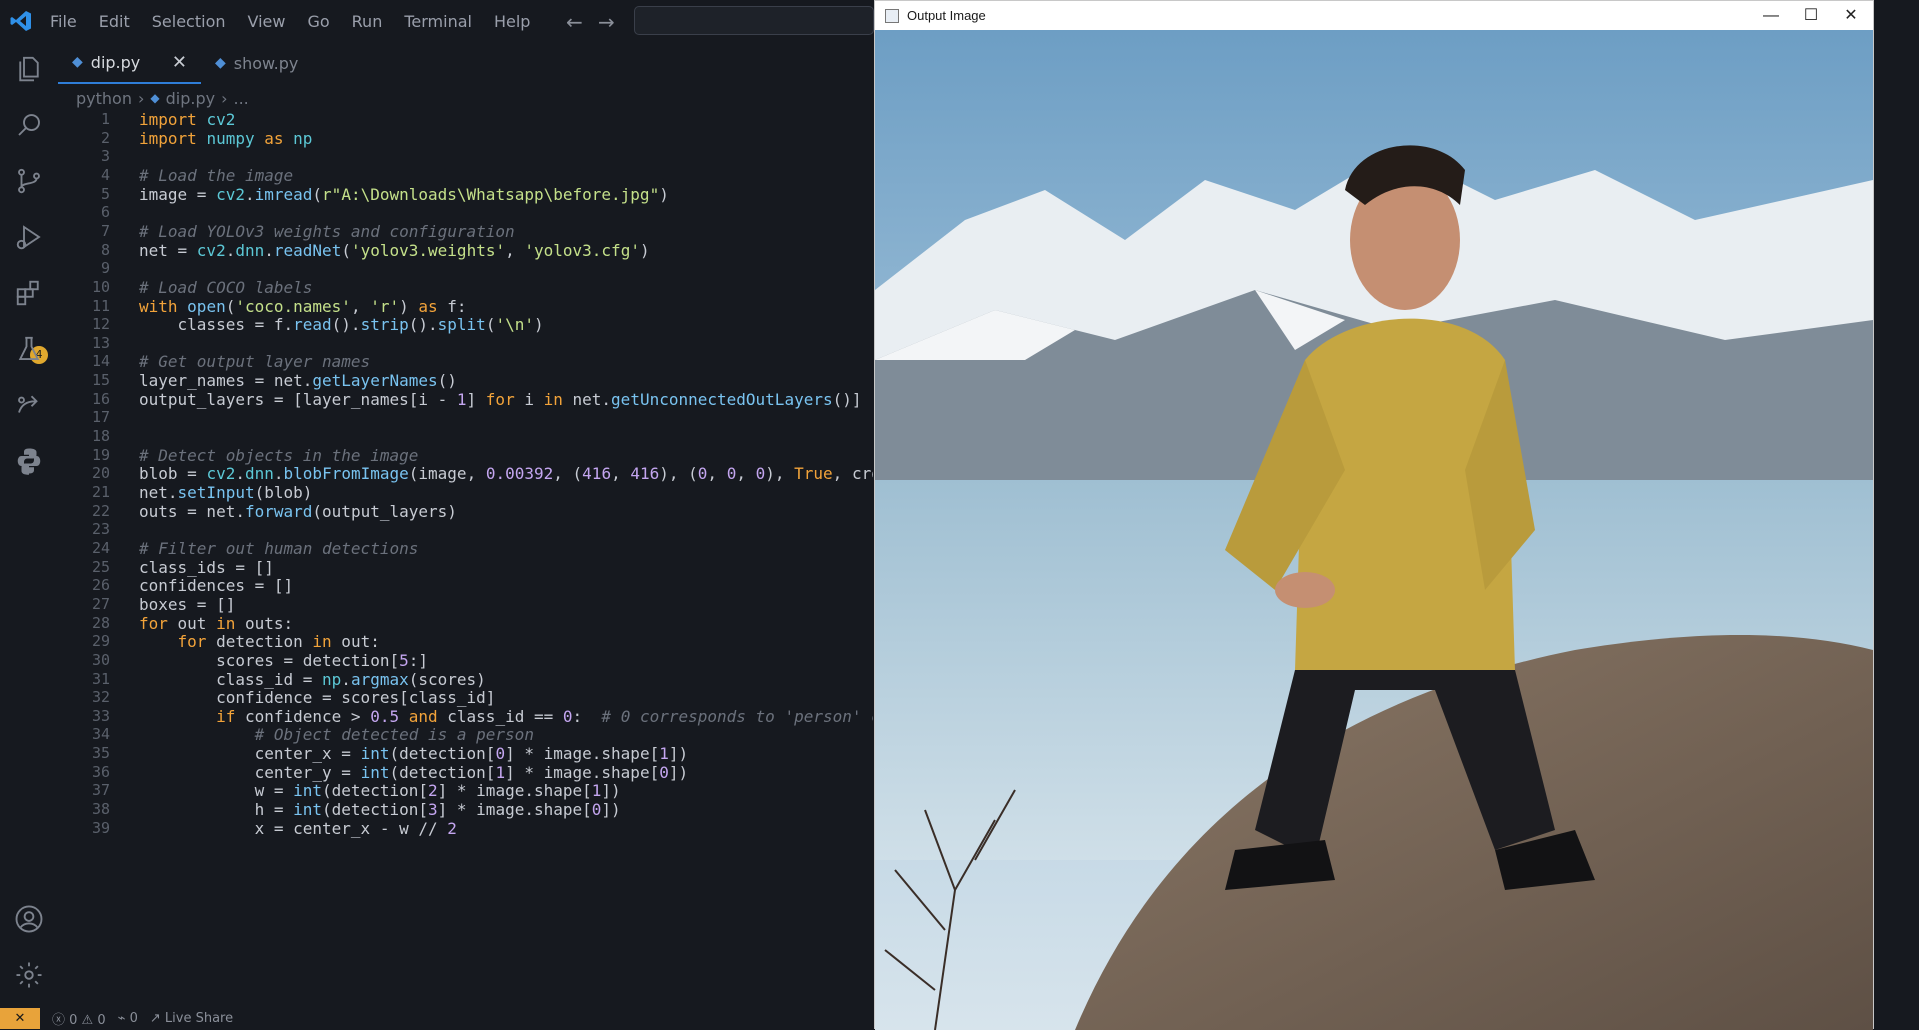  What do you see at coordinates (104, 98) in the screenshot?
I see `breadcrumb-folder: python` at bounding box center [104, 98].